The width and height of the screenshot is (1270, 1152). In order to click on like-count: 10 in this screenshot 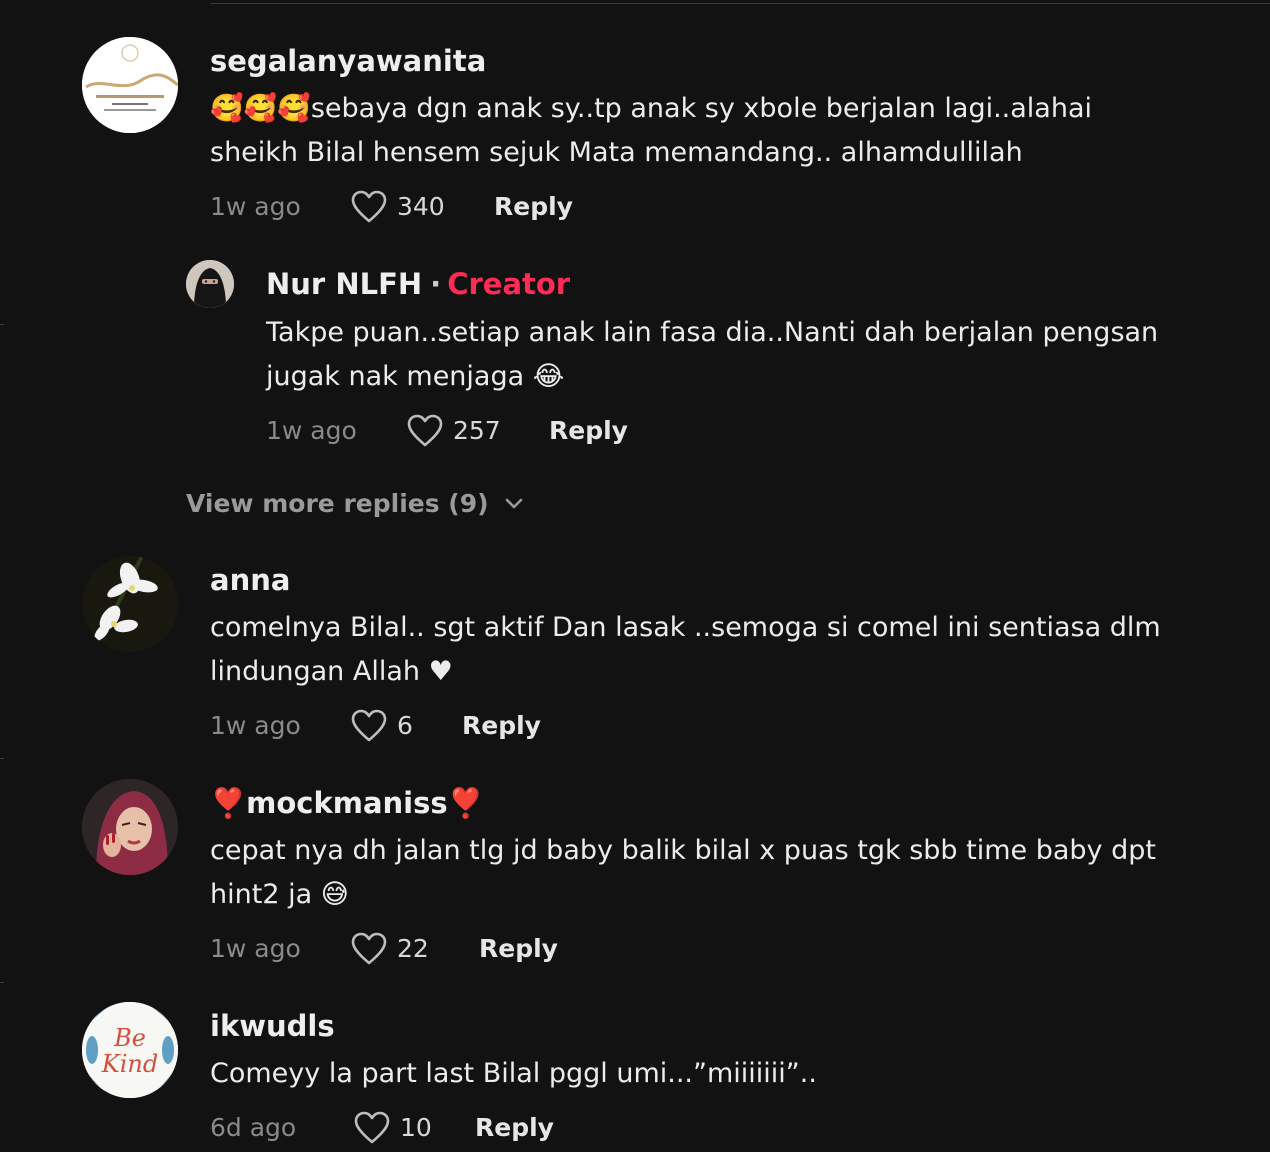, I will do `click(416, 1127)`.